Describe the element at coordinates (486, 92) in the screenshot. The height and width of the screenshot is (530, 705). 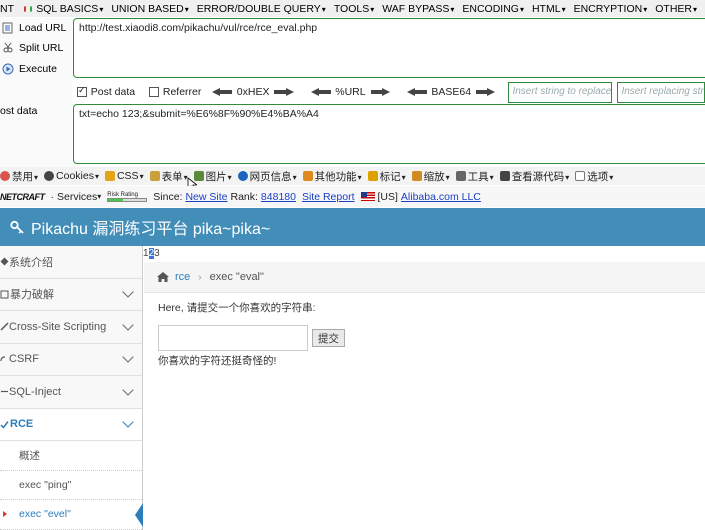
I see `base64-encode-arrow-icon` at that location.